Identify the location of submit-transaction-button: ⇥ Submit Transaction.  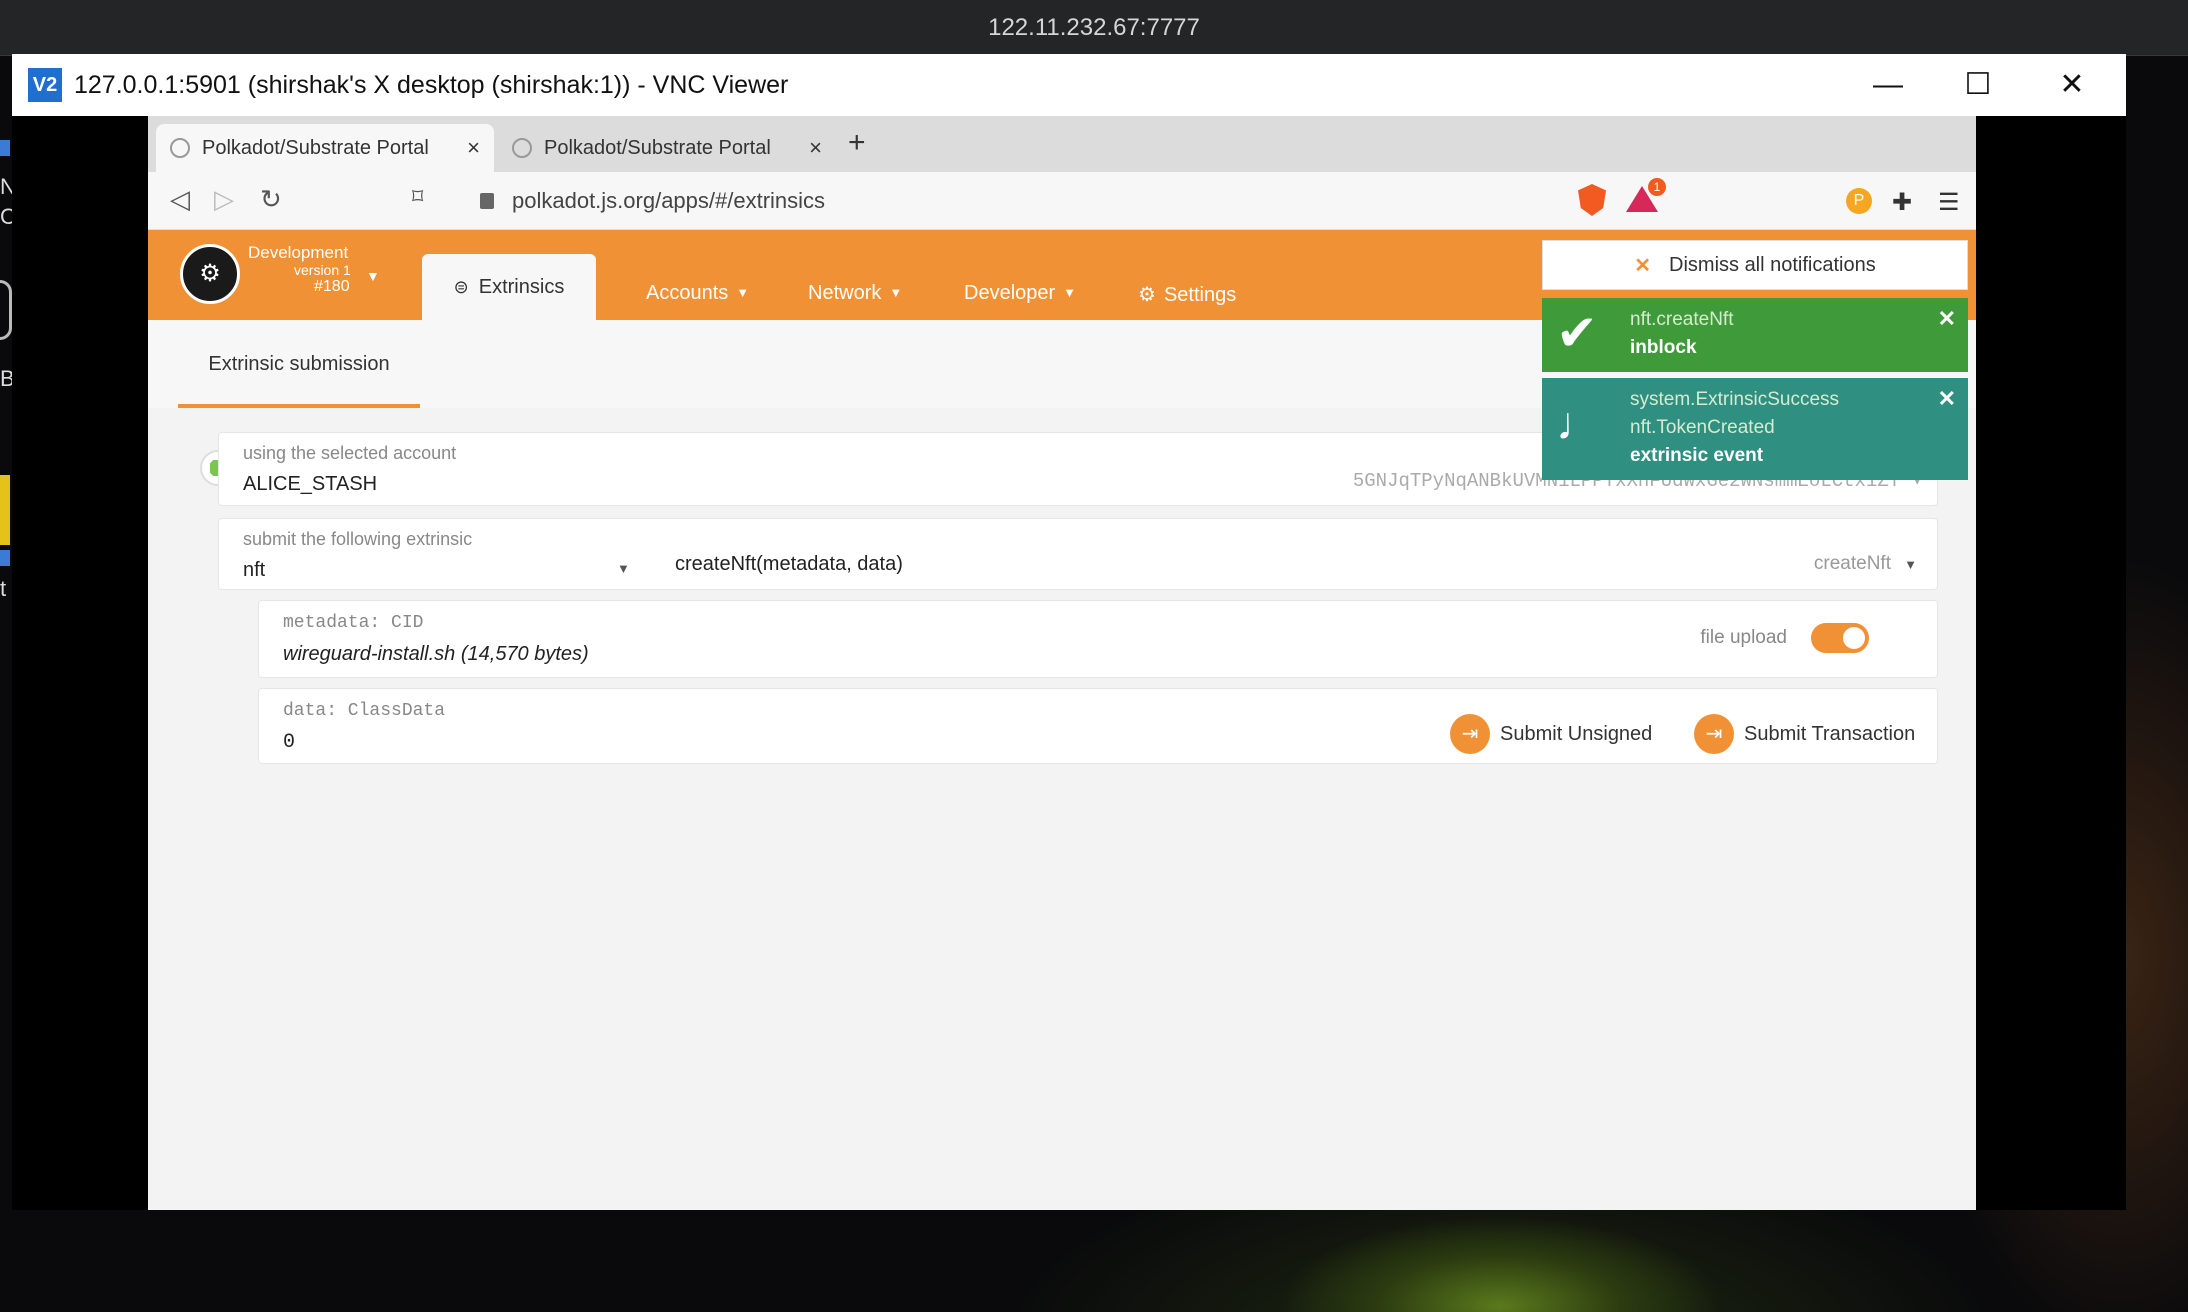
(1804, 734).